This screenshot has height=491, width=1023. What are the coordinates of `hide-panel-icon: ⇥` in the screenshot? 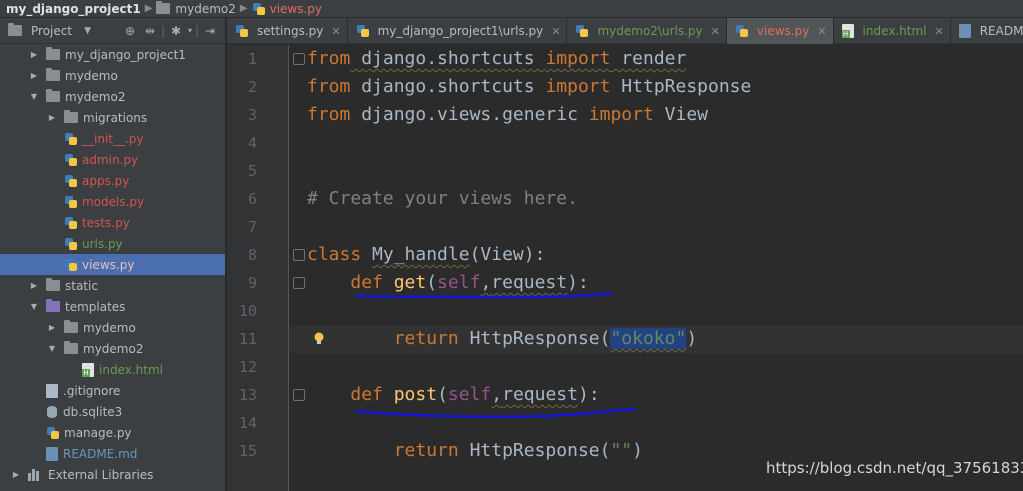 It's located at (210, 31).